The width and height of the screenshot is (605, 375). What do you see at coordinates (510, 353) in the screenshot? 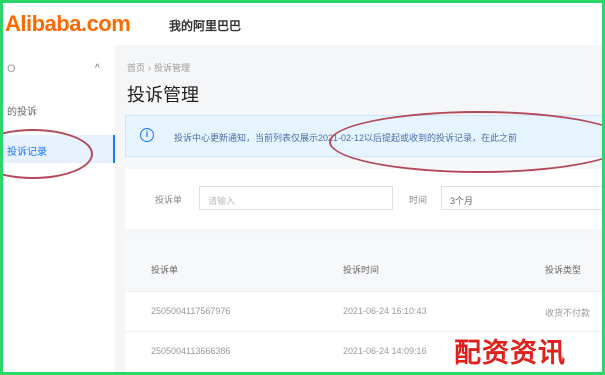
I see `watermark-stamp: 配资资讯` at bounding box center [510, 353].